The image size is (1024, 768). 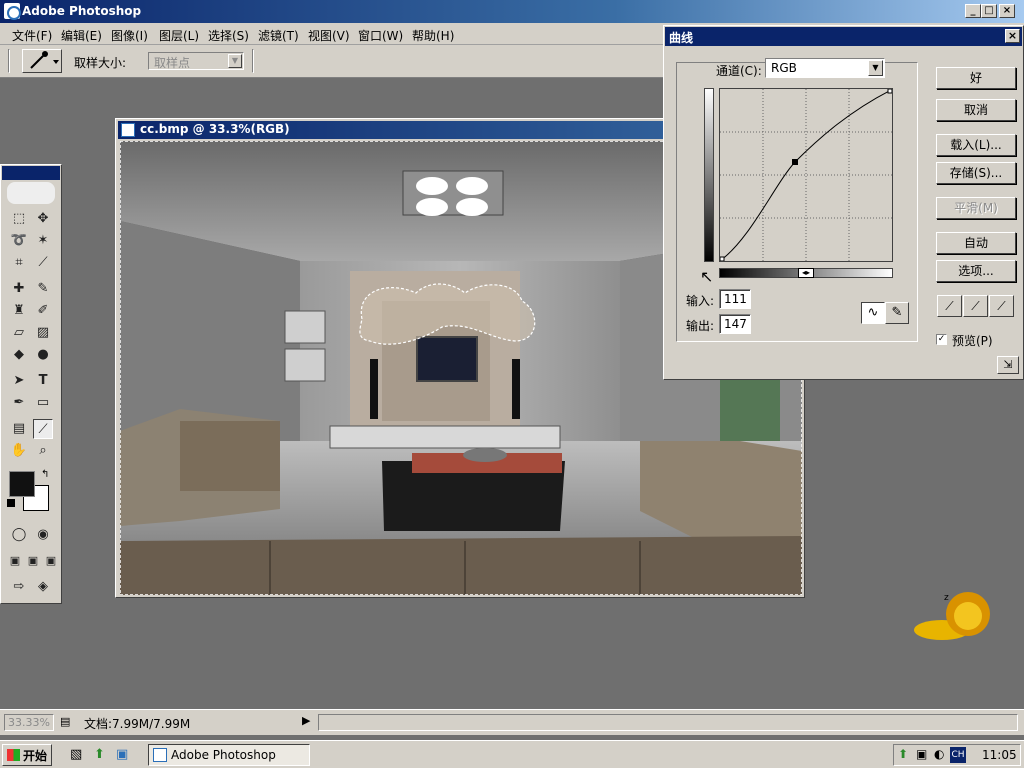 What do you see at coordinates (43, 311) in the screenshot?
I see `history-brush-icon: ✐` at bounding box center [43, 311].